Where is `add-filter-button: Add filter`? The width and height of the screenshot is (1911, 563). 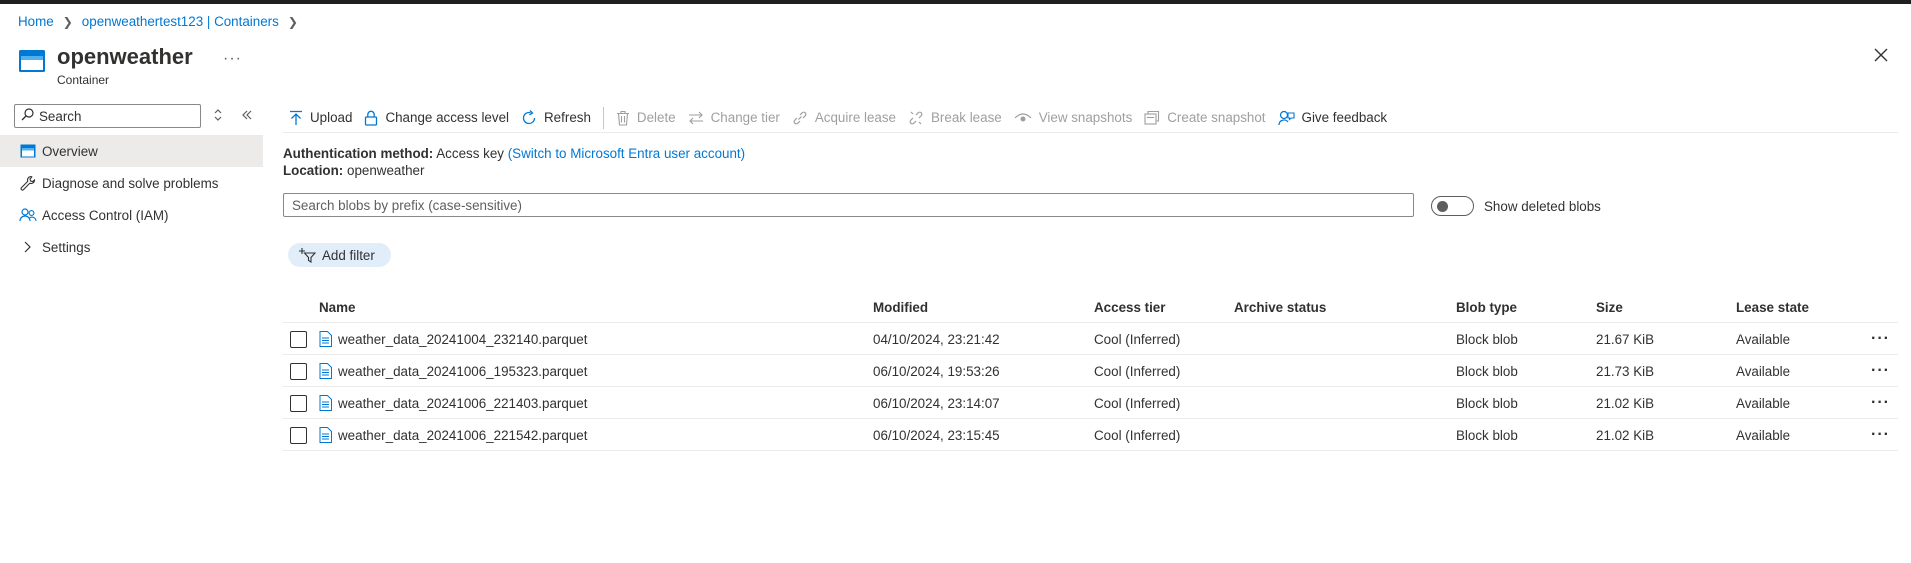
add-filter-button: Add filter is located at coordinates (339, 255).